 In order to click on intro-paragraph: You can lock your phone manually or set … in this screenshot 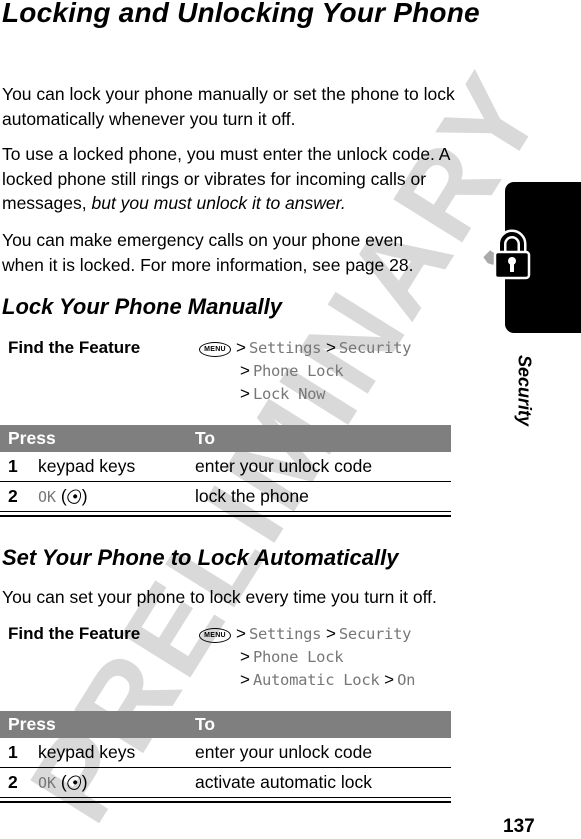, I will do `click(228, 106)`.